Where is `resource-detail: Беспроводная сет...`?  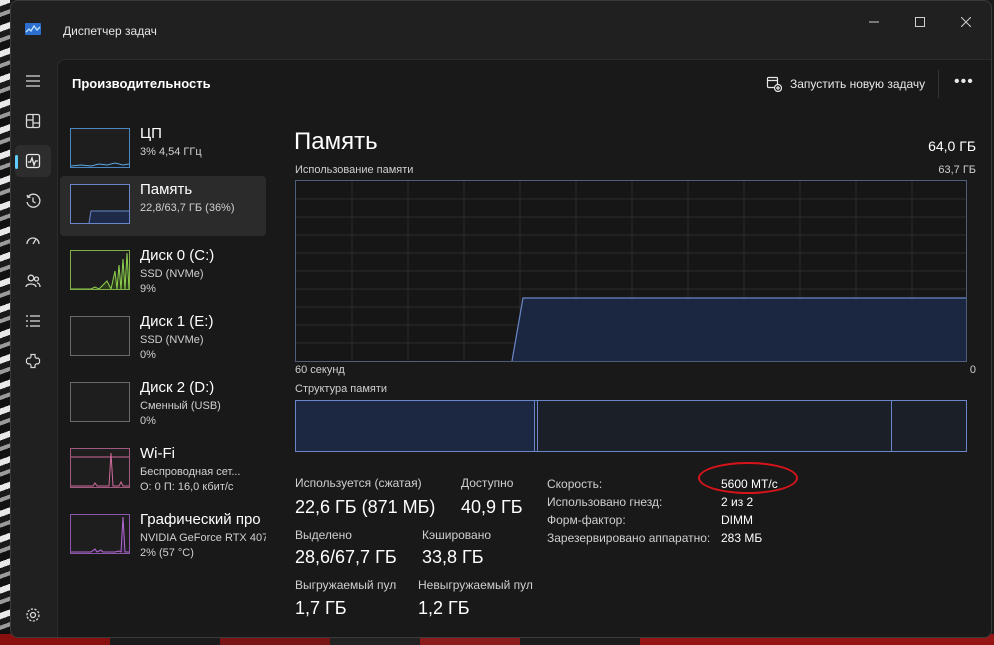
resource-detail: Беспроводная сет... is located at coordinates (190, 472).